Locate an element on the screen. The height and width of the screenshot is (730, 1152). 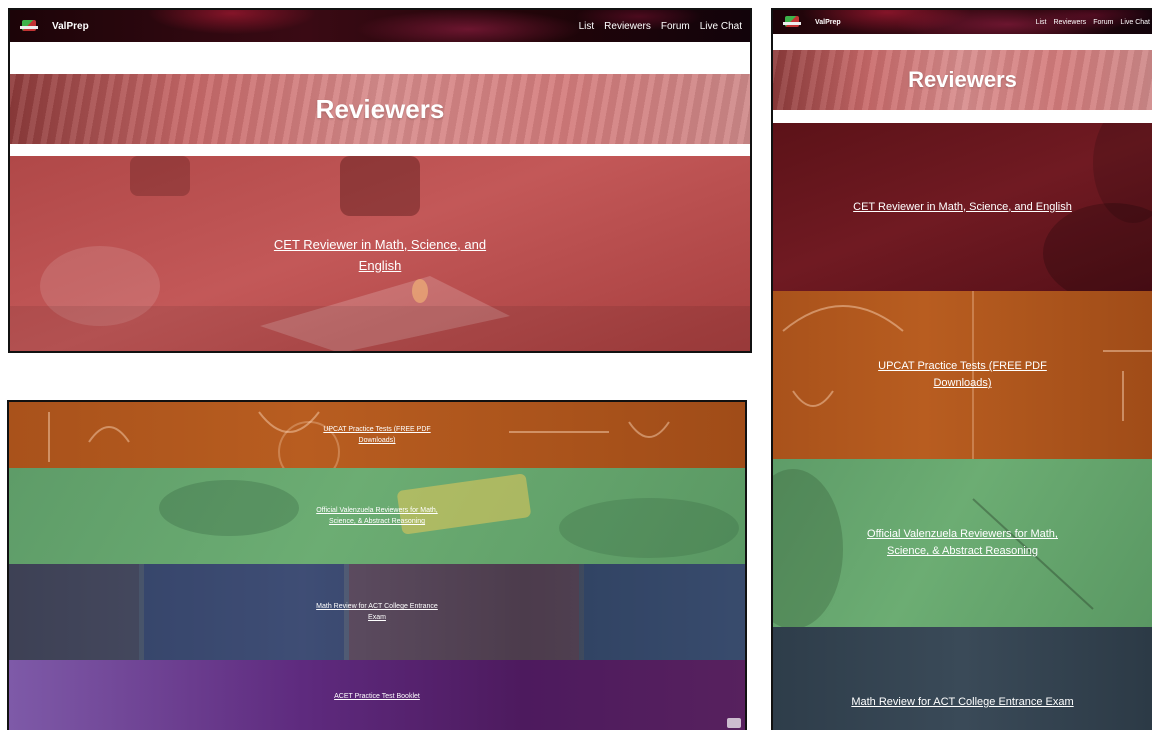
navbar-narrow: ValPrep List Reviewers Forum Live Chat is located at coordinates (962, 22).